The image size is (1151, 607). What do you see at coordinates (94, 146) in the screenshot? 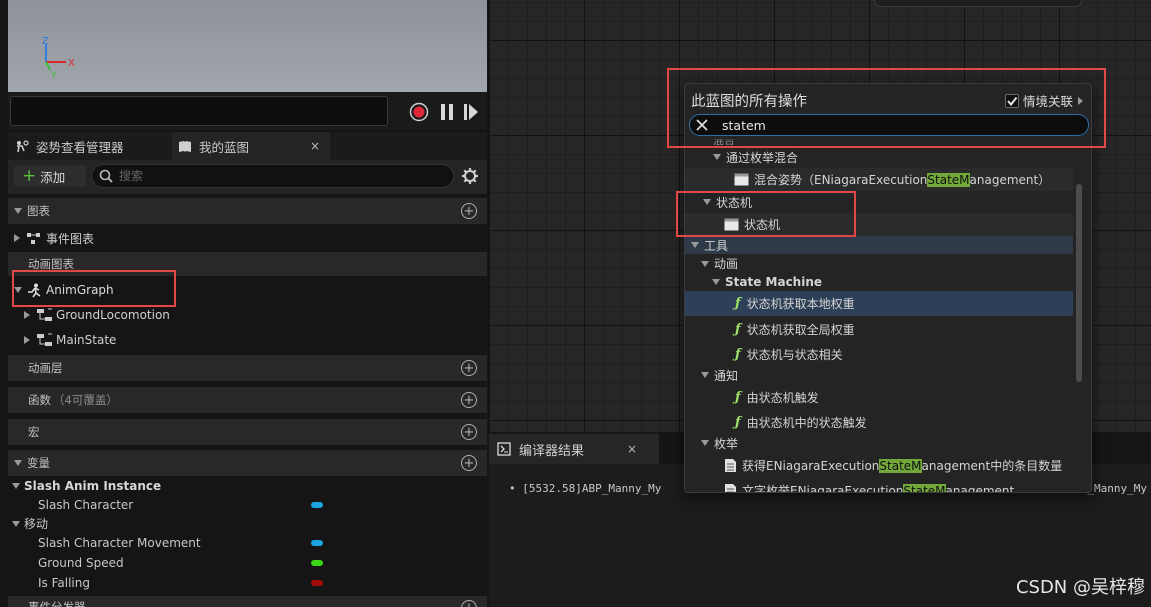
I see `tab-pose-watch-manager: 姿势查看管理器` at bounding box center [94, 146].